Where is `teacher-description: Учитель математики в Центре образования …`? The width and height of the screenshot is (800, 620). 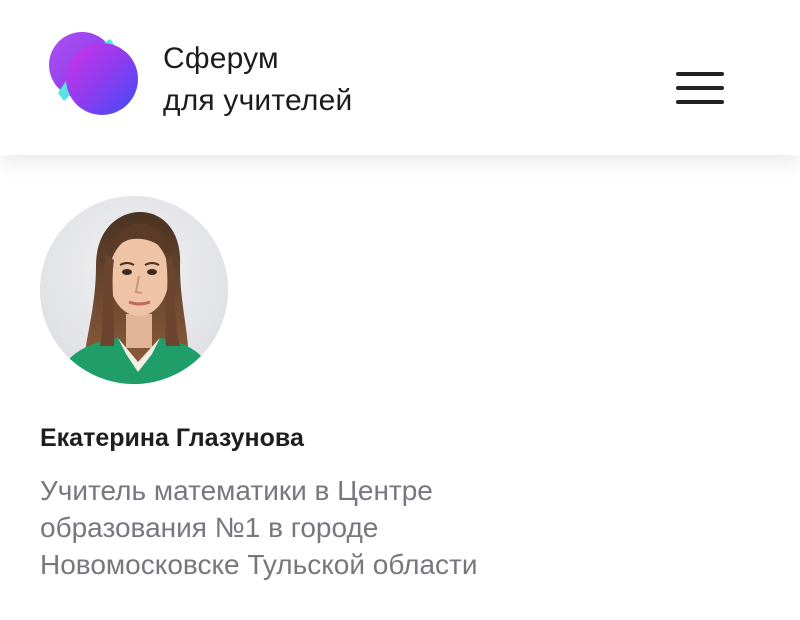
teacher-description: Учитель математики в Центре образования … is located at coordinates (320, 527).